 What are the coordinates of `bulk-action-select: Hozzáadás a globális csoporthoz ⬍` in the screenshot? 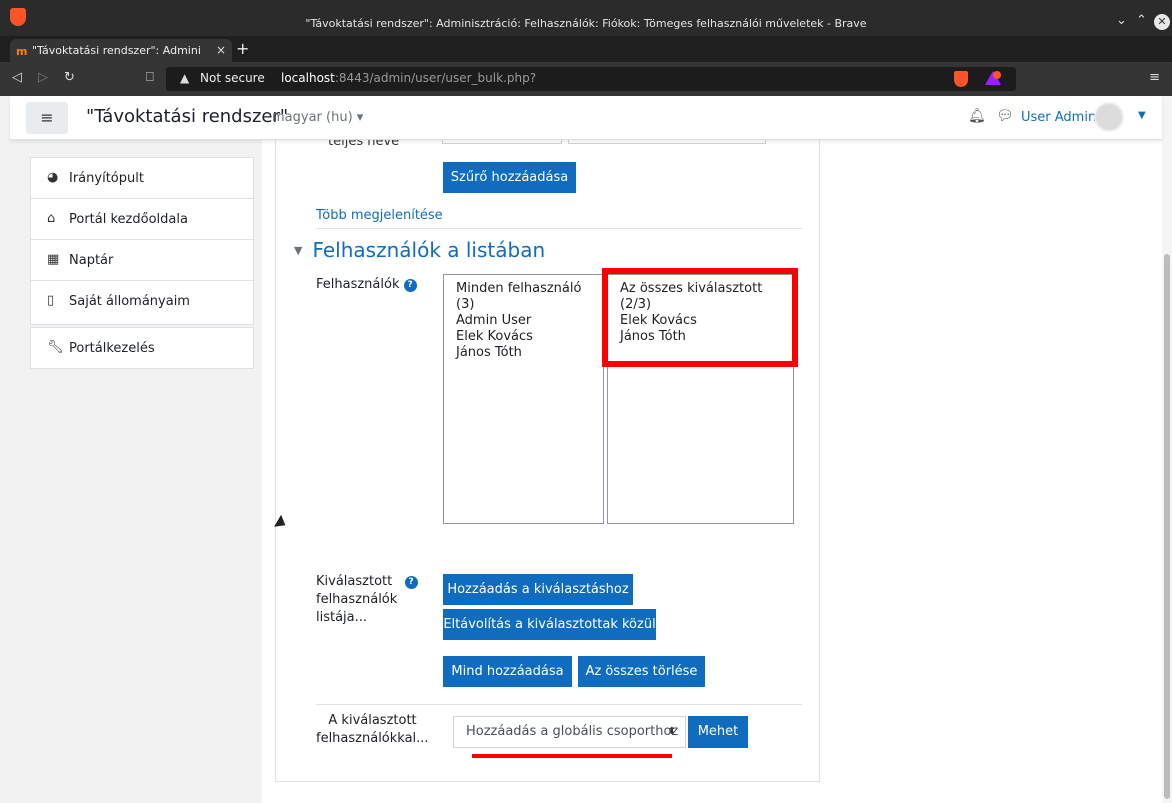 It's located at (569, 732).